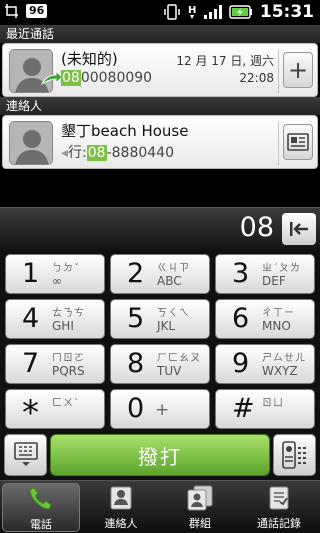  What do you see at coordinates (37, 11) in the screenshot?
I see `notification-count-badge: 96` at bounding box center [37, 11].